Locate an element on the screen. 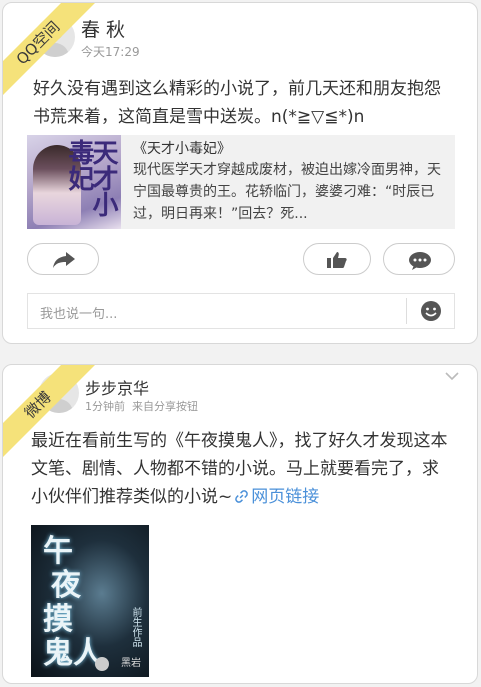 The height and width of the screenshot is (687, 481). like-button is located at coordinates (337, 259).